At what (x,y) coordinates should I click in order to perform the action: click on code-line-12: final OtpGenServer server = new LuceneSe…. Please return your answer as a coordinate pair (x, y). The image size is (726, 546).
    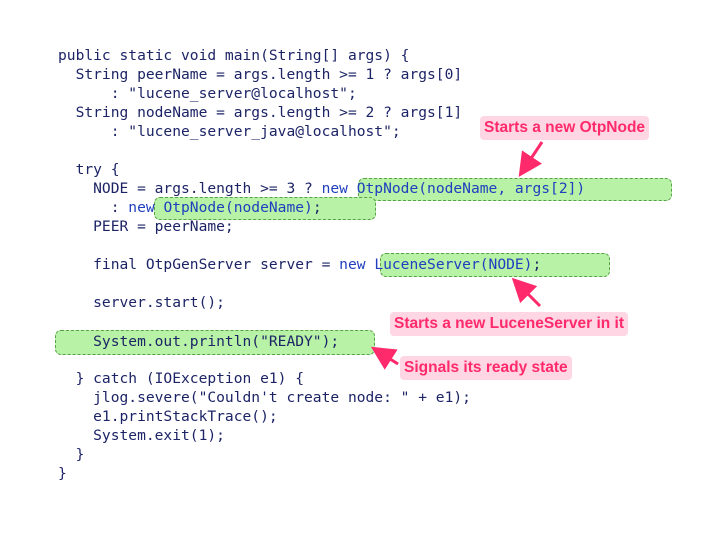
    Looking at the image, I should click on (299, 264).